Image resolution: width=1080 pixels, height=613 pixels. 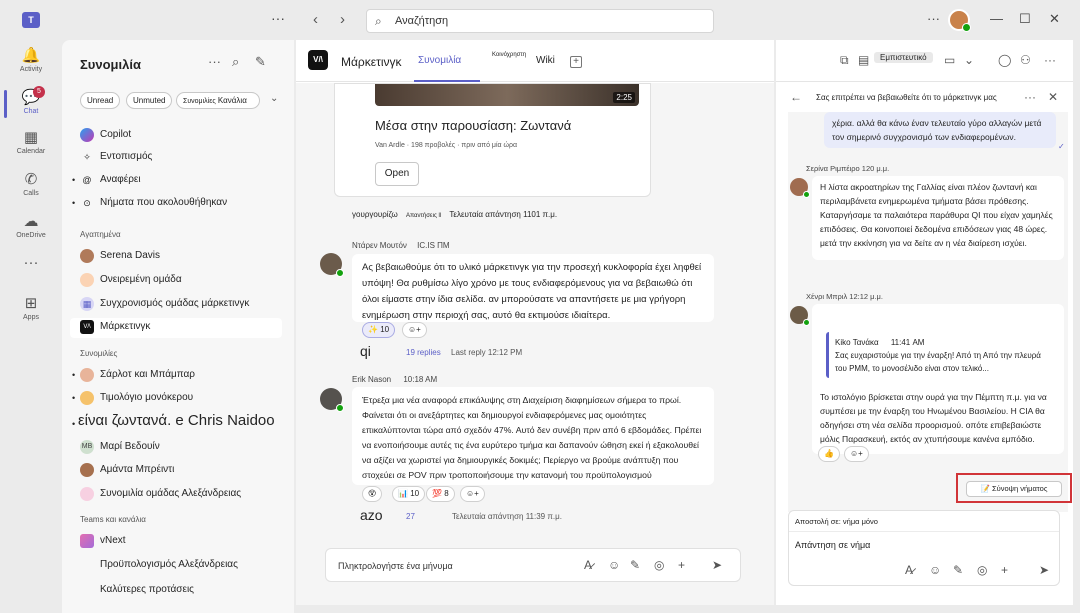 What do you see at coordinates (507, 95) in the screenshot?
I see `video-thumbnail: 2:25` at bounding box center [507, 95].